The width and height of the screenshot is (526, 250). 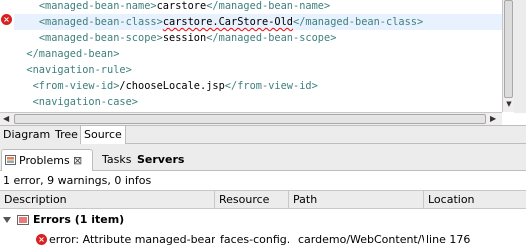 What do you see at coordinates (41, 239) in the screenshot?
I see `error-icon: ×` at bounding box center [41, 239].